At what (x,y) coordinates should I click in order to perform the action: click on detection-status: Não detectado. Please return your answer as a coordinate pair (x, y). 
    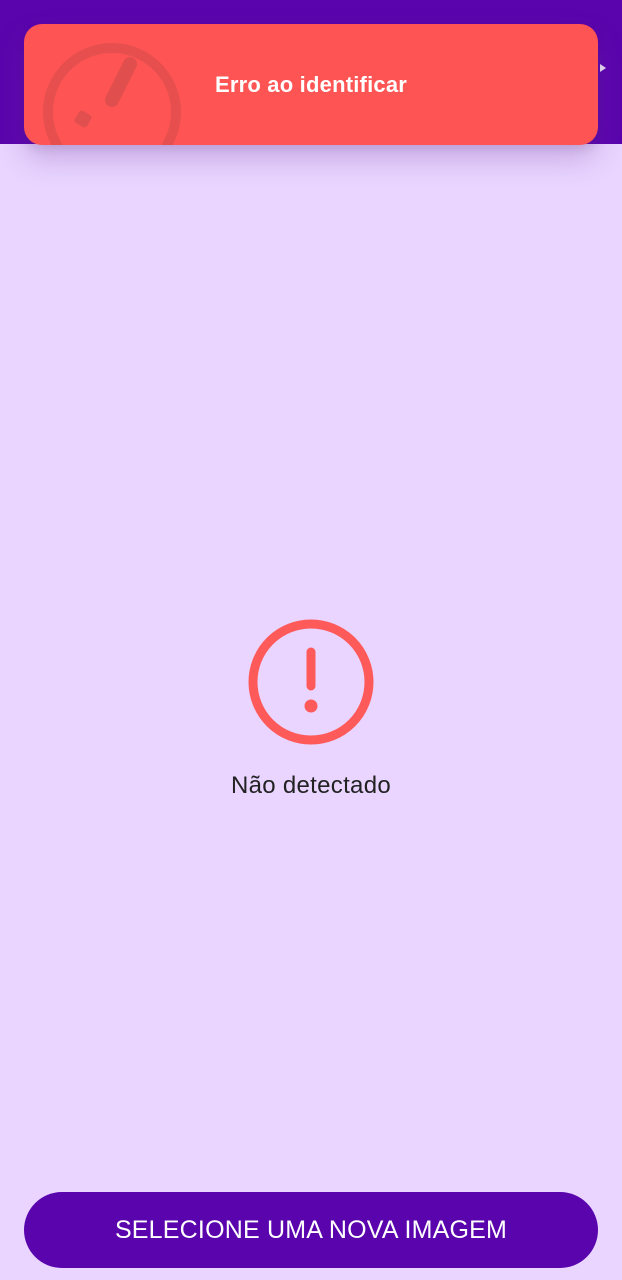
    Looking at the image, I should click on (311, 708).